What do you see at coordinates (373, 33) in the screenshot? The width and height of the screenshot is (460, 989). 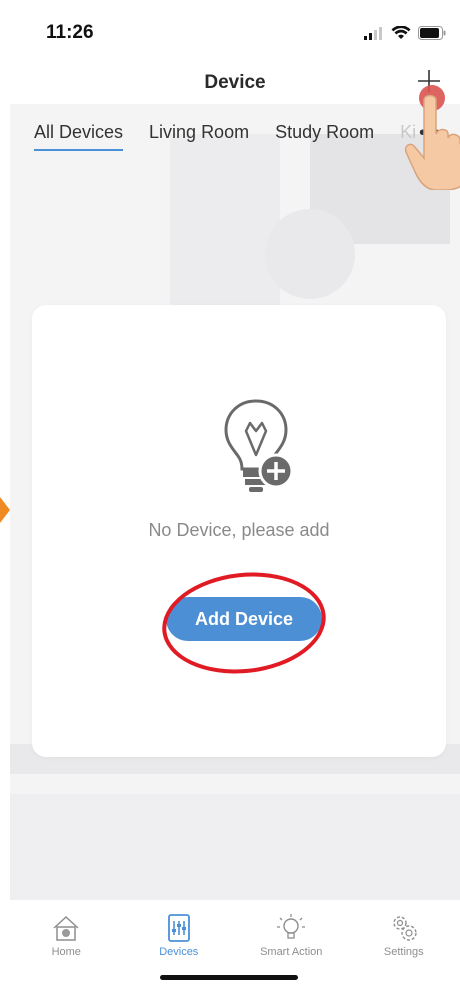 I see `signal-icon` at bounding box center [373, 33].